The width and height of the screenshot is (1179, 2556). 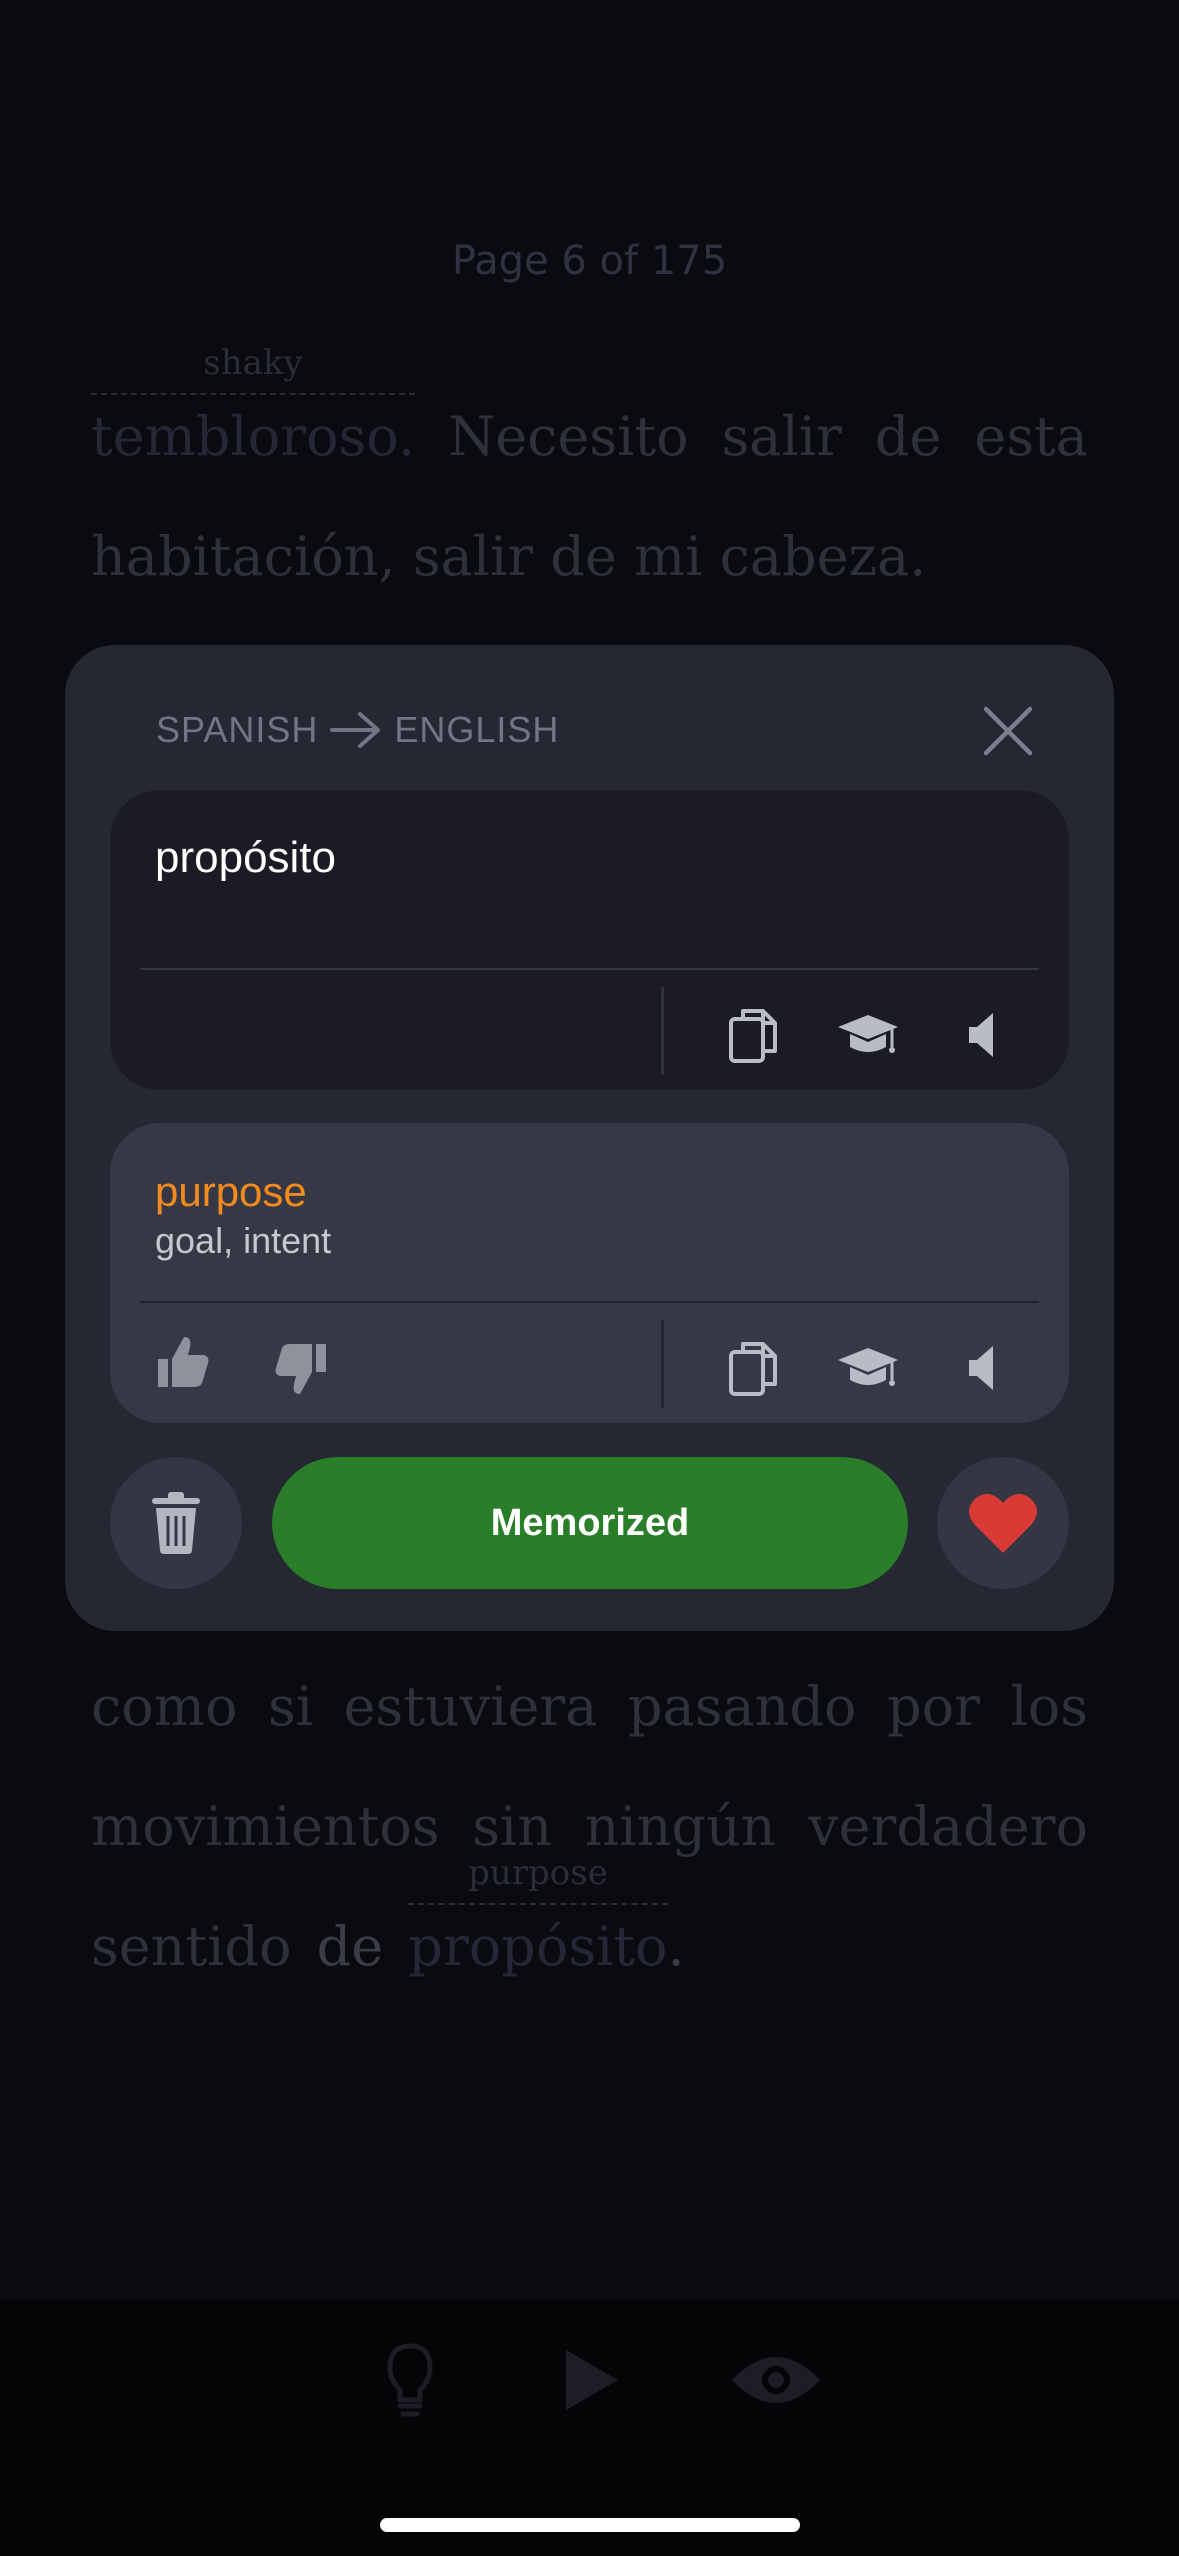 I want to click on delete-button, so click(x=176, y=1523).